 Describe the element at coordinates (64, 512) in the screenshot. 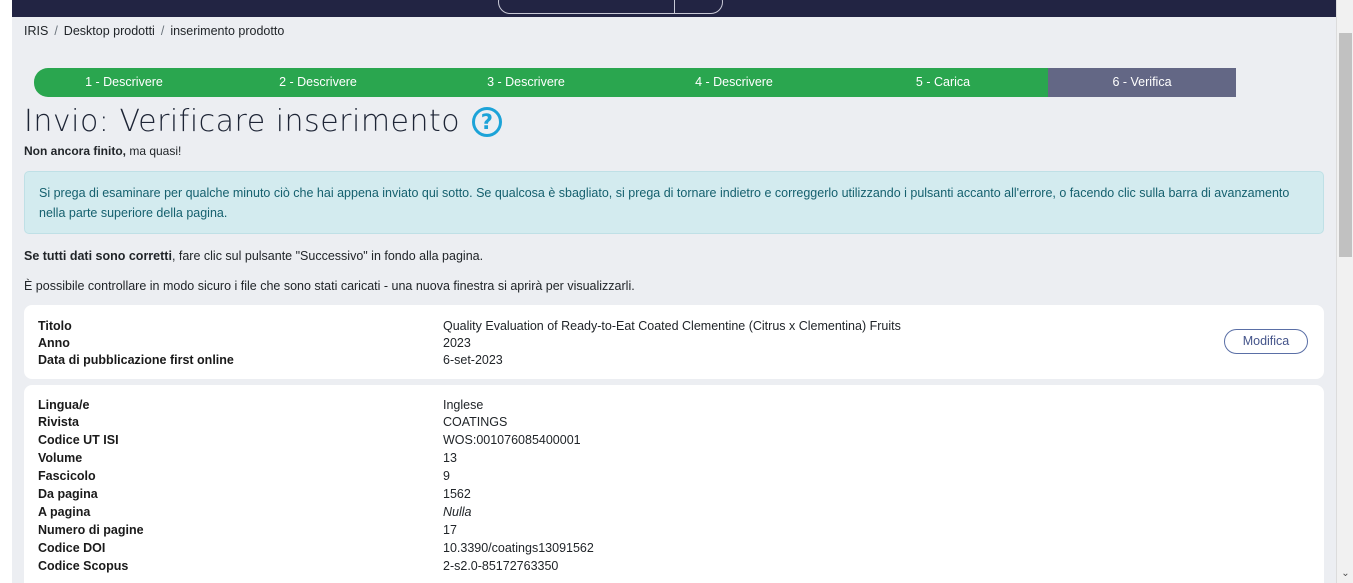

I see `field-label: A pagina` at that location.